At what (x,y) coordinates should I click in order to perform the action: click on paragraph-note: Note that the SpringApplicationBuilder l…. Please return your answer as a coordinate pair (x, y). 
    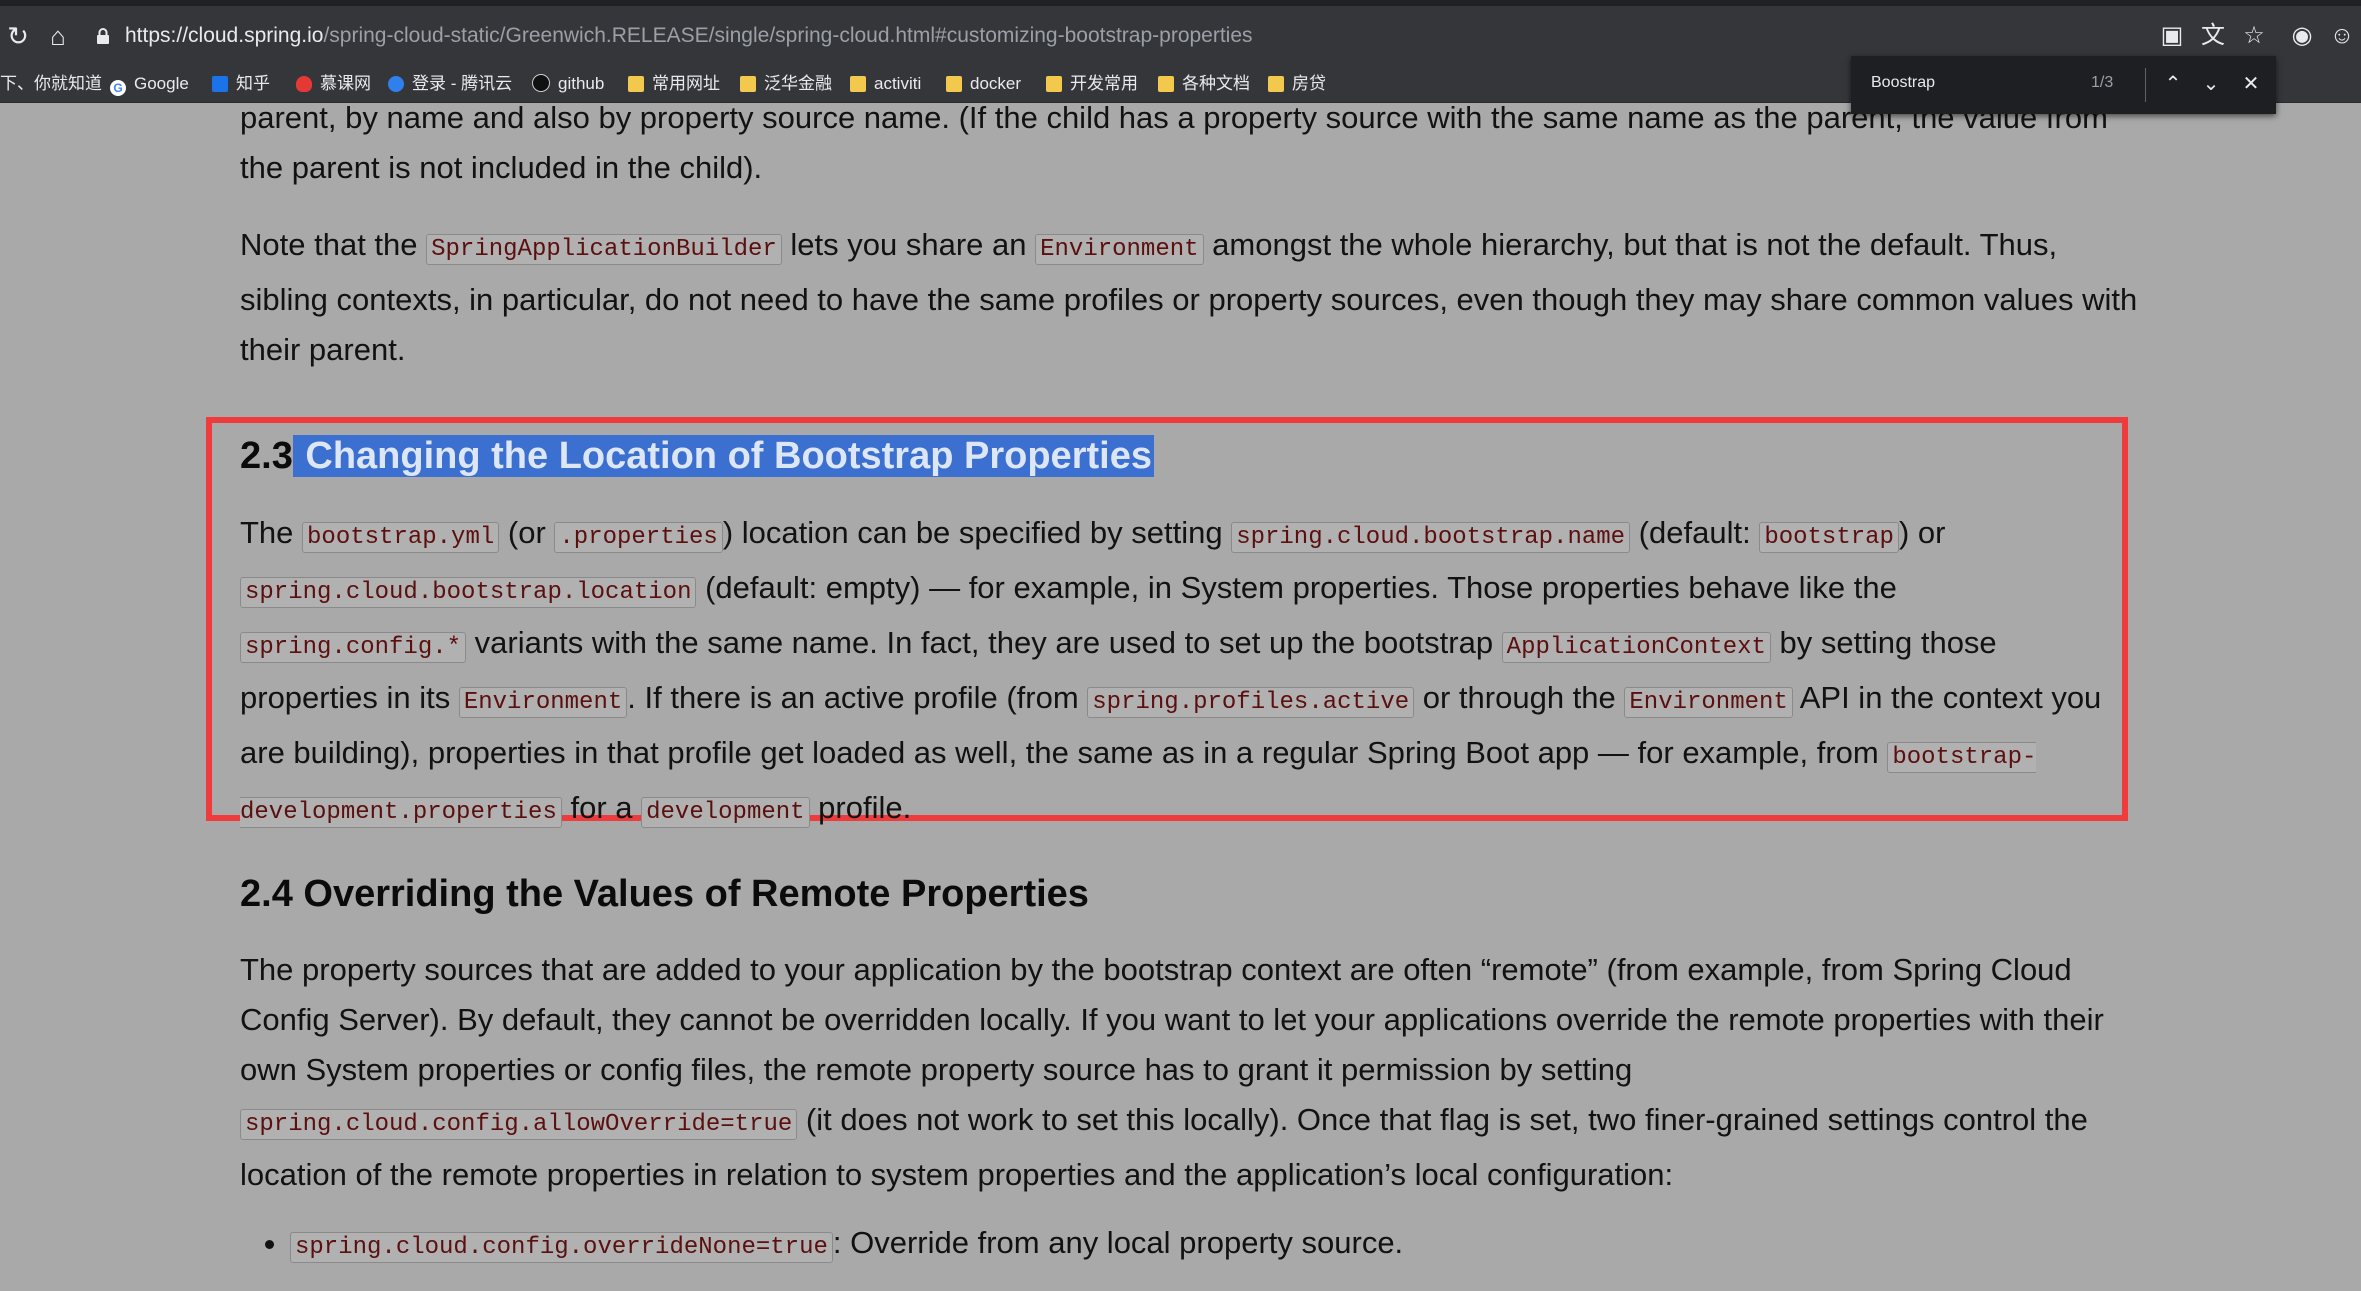
    Looking at the image, I should click on (1190, 297).